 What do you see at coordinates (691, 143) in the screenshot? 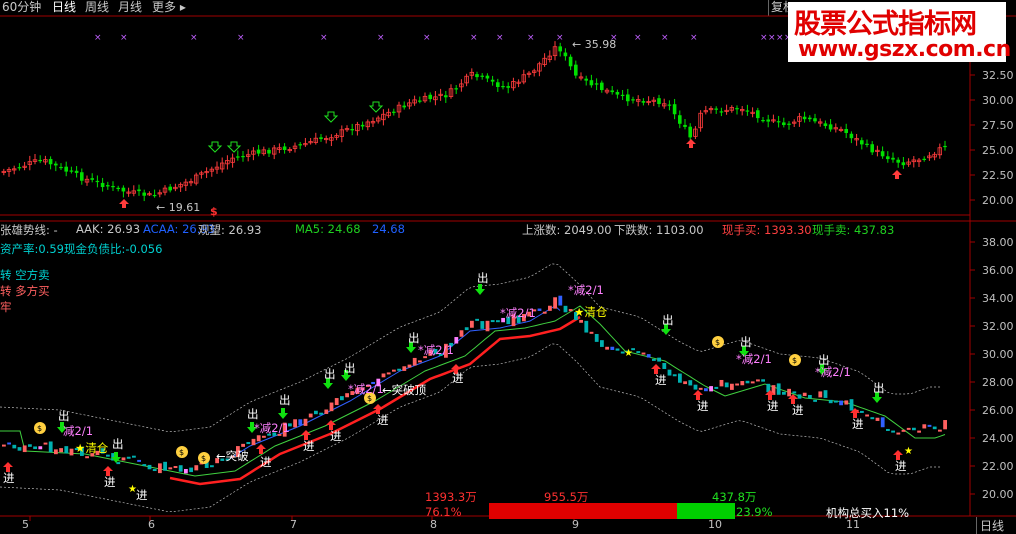
I see `buy-arrow-icon` at bounding box center [691, 143].